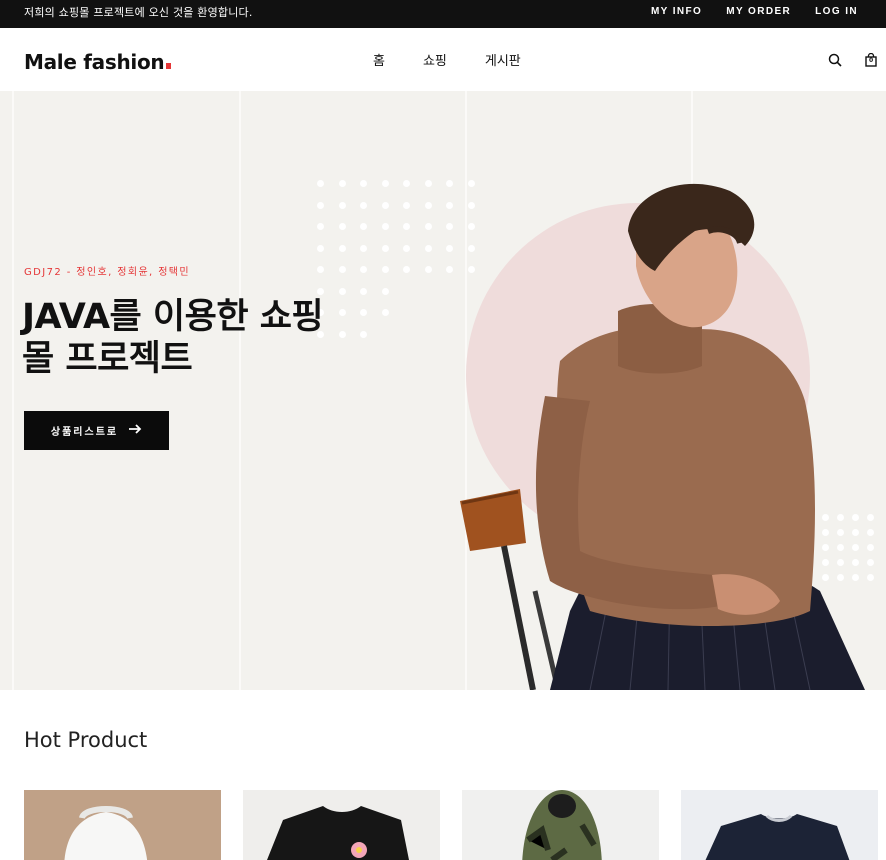 The width and height of the screenshot is (886, 860). I want to click on header: Male fashion 홈 쇼핑 게시판 0, so click(443, 59).